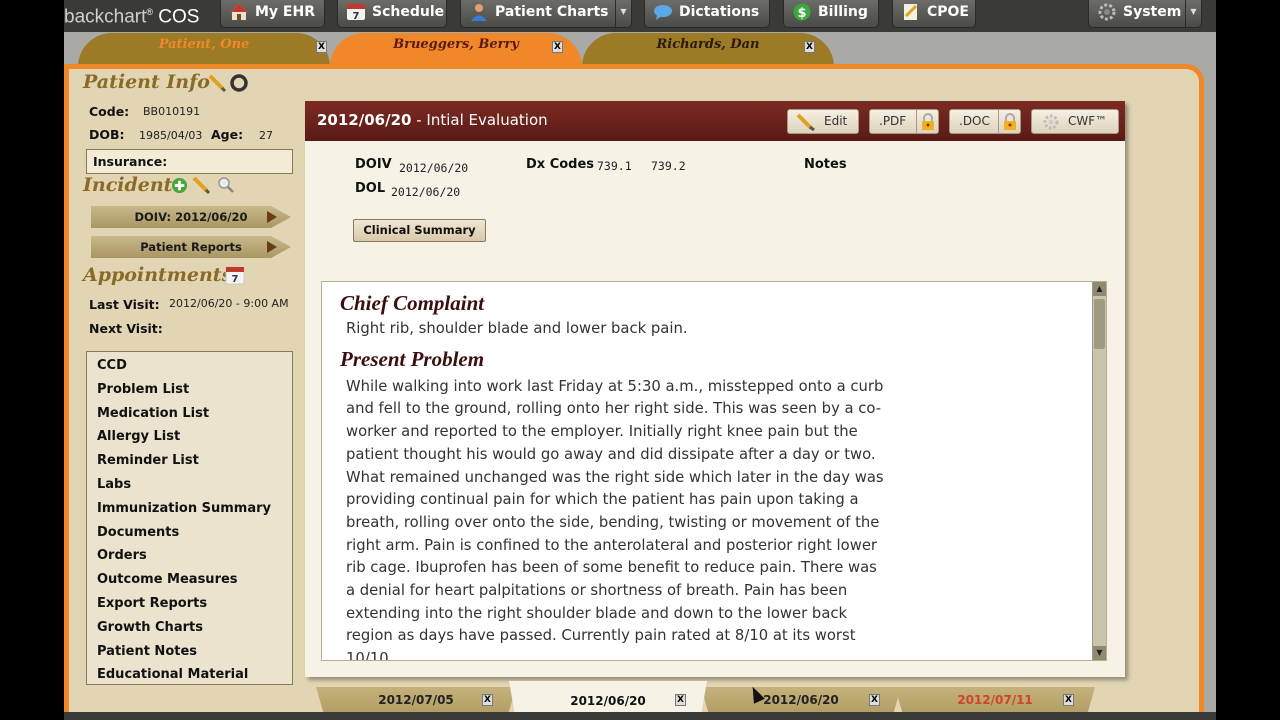  What do you see at coordinates (823, 121) in the screenshot?
I see `edit-button: Edit` at bounding box center [823, 121].